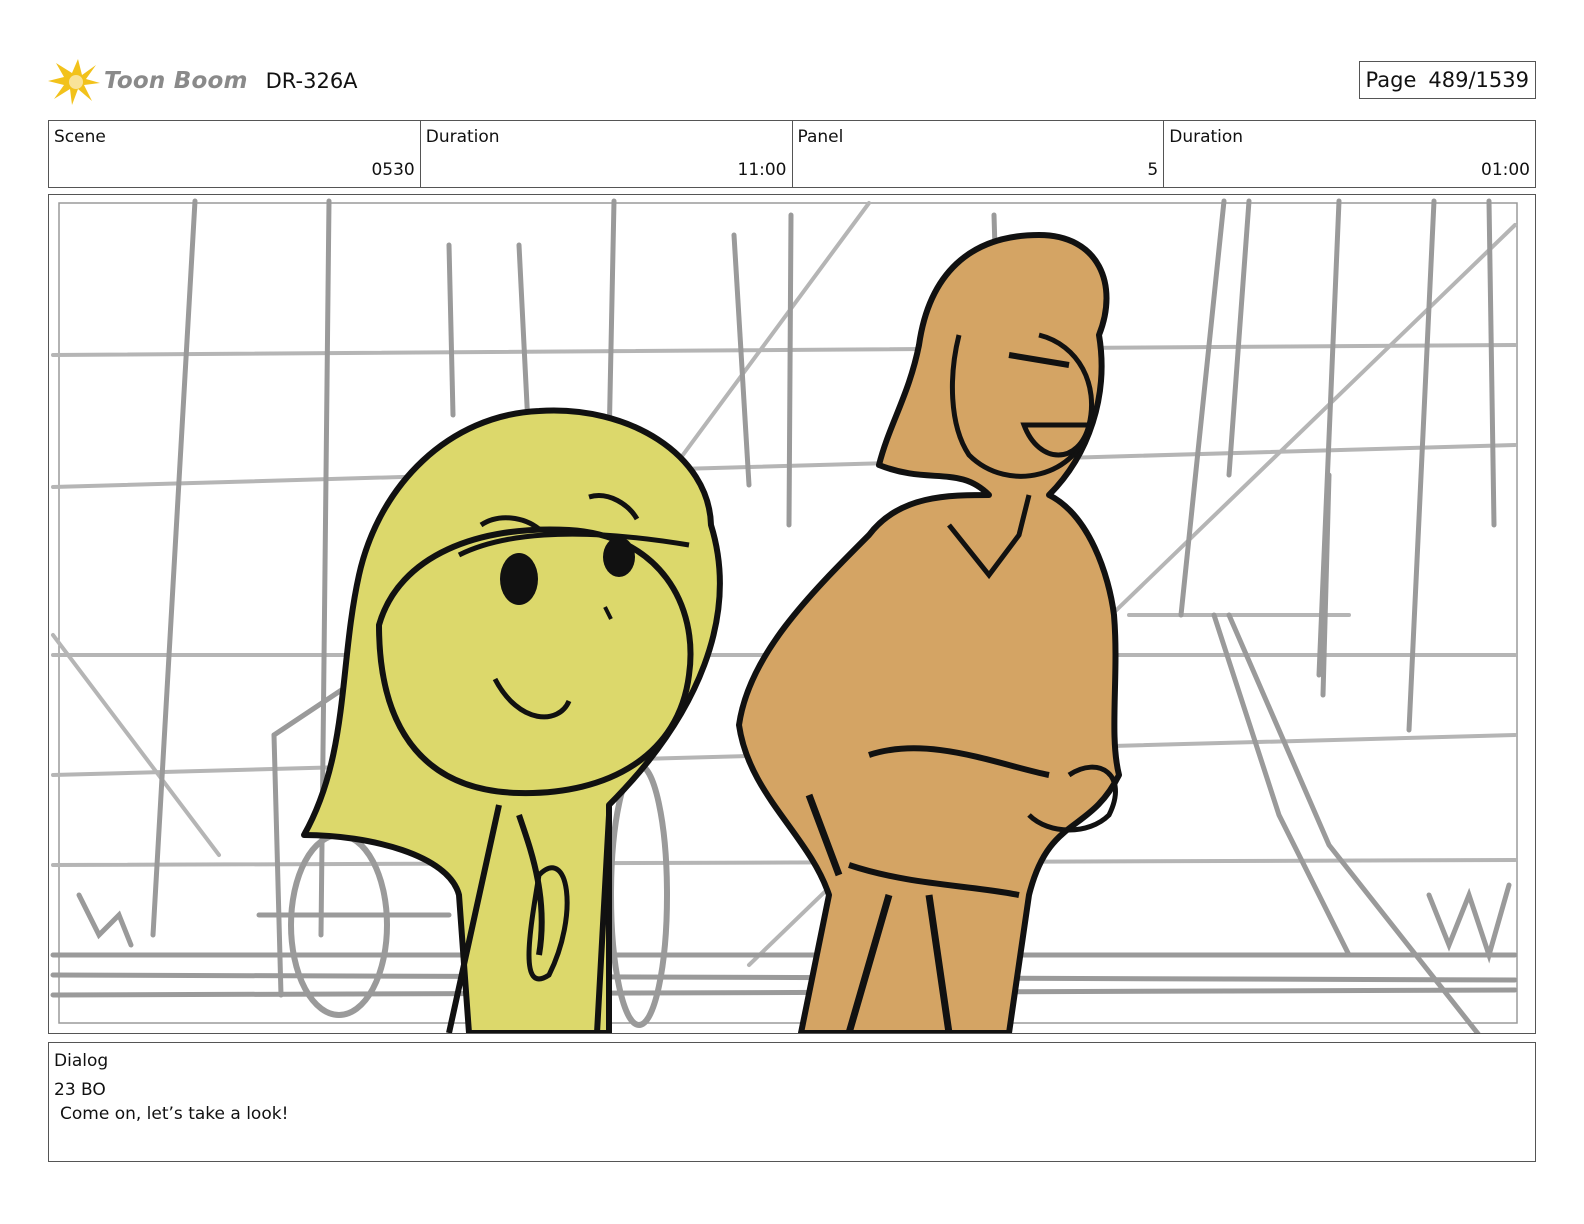 The image size is (1584, 1224). What do you see at coordinates (74, 82) in the screenshot?
I see `starburst-icon` at bounding box center [74, 82].